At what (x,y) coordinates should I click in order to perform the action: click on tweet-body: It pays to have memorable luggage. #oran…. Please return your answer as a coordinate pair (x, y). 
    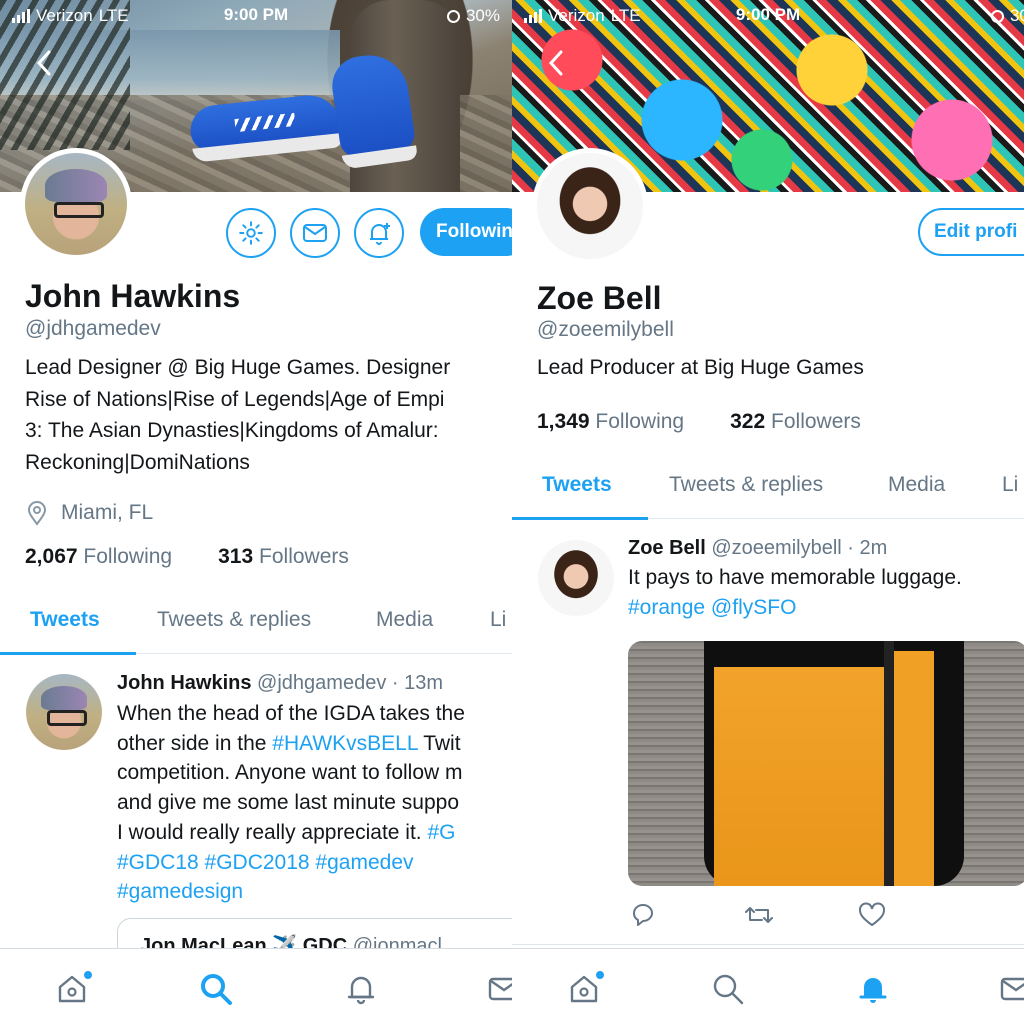
    Looking at the image, I should click on (795, 592).